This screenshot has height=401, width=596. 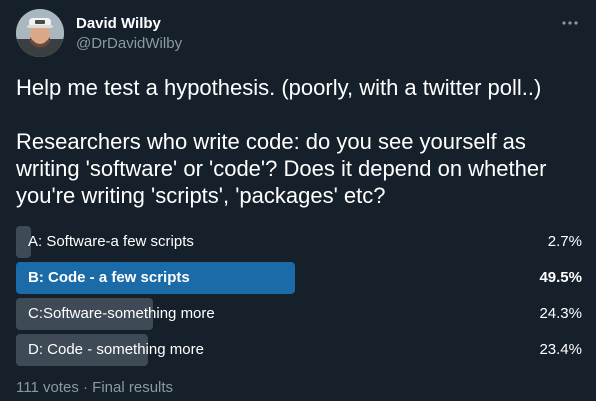 I want to click on display-name: David Wilby, so click(x=129, y=24).